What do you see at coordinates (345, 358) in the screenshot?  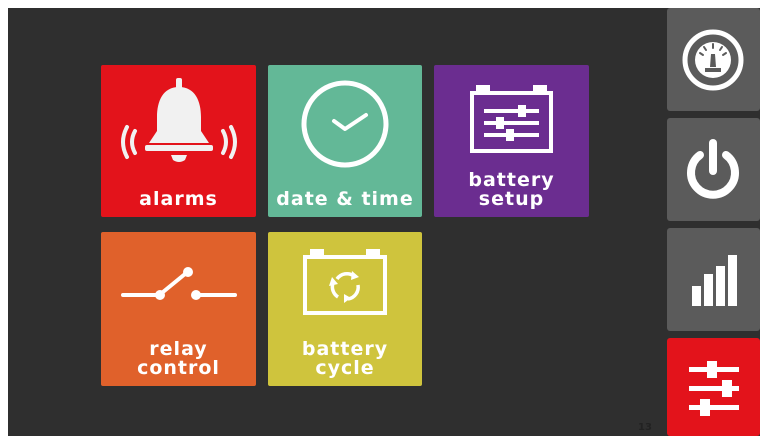 I see `battery-cycle-label: battery cycle` at bounding box center [345, 358].